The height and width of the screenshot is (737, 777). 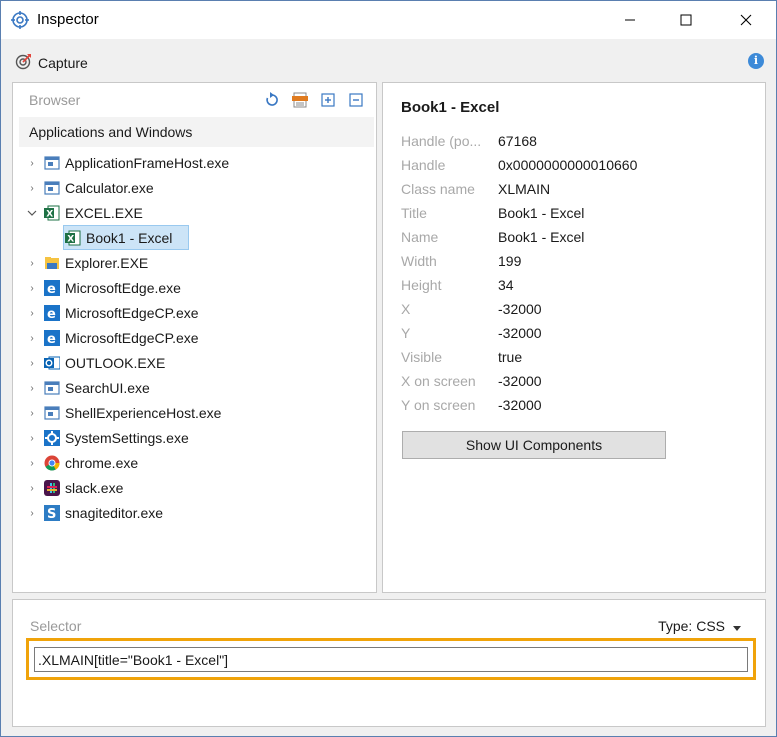 I want to click on property-key: Title, so click(x=414, y=213).